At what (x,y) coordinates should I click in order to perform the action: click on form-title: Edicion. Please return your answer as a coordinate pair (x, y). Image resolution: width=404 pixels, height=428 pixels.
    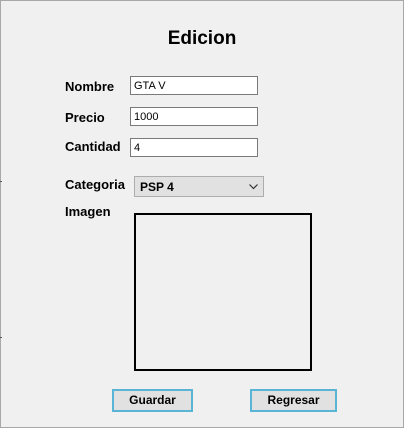
    Looking at the image, I should click on (202, 38).